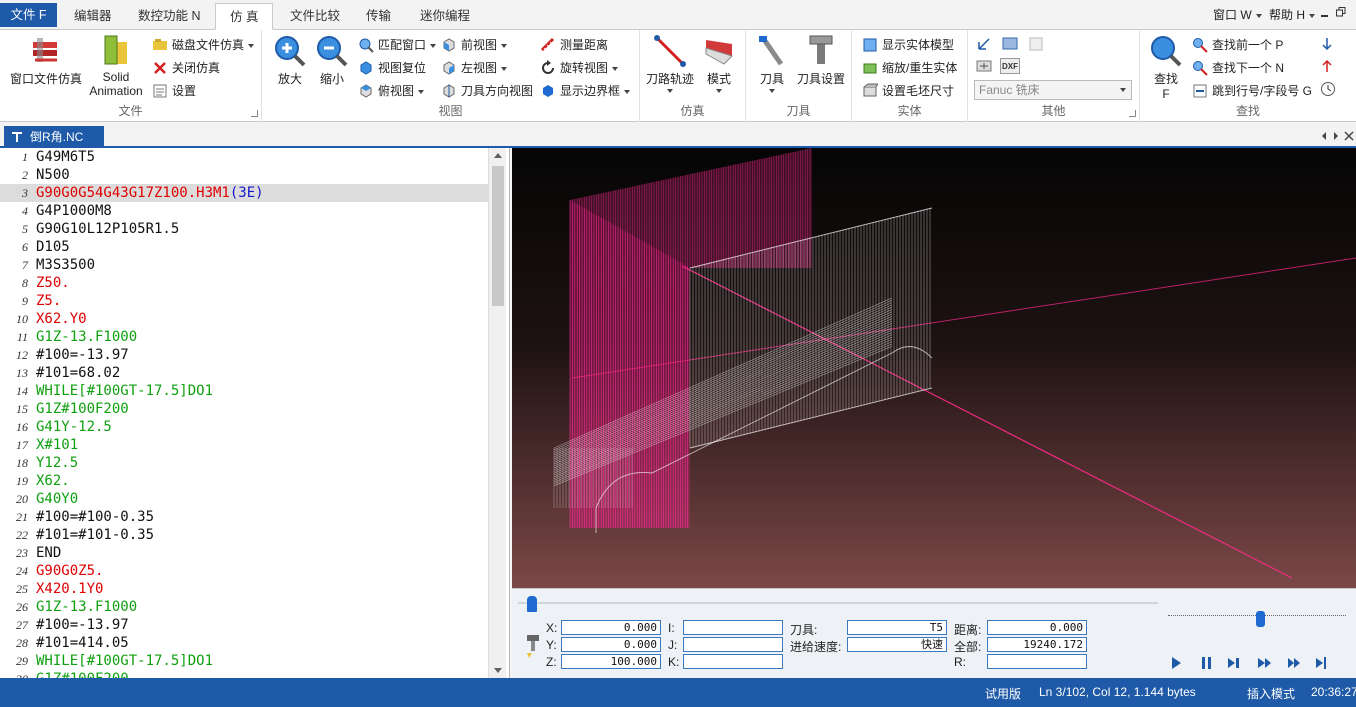 Image resolution: width=1356 pixels, height=707 pixels. Describe the element at coordinates (378, 16) in the screenshot. I see `tab-transfer: 传输` at that location.